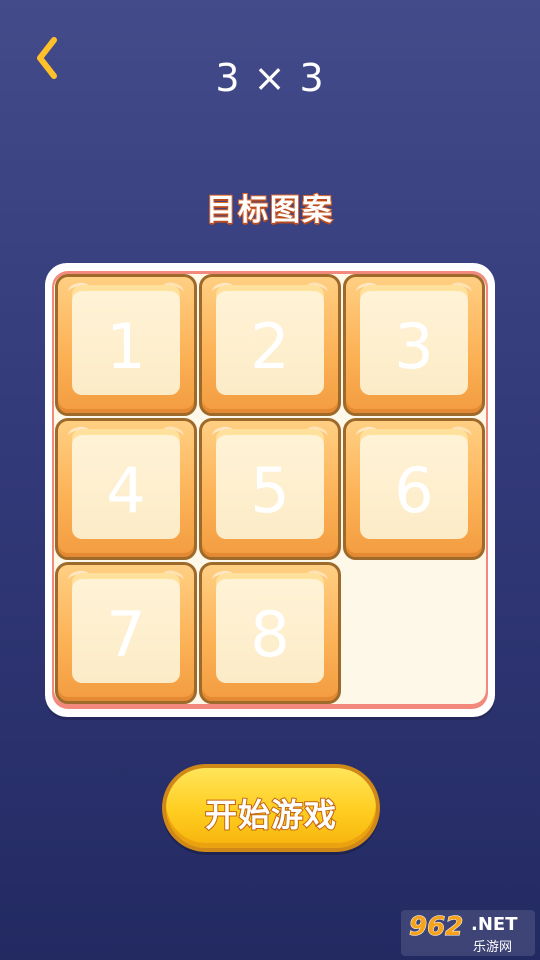 The width and height of the screenshot is (540, 960). Describe the element at coordinates (269, 210) in the screenshot. I see `target-pattern-label: 目标图案` at that location.